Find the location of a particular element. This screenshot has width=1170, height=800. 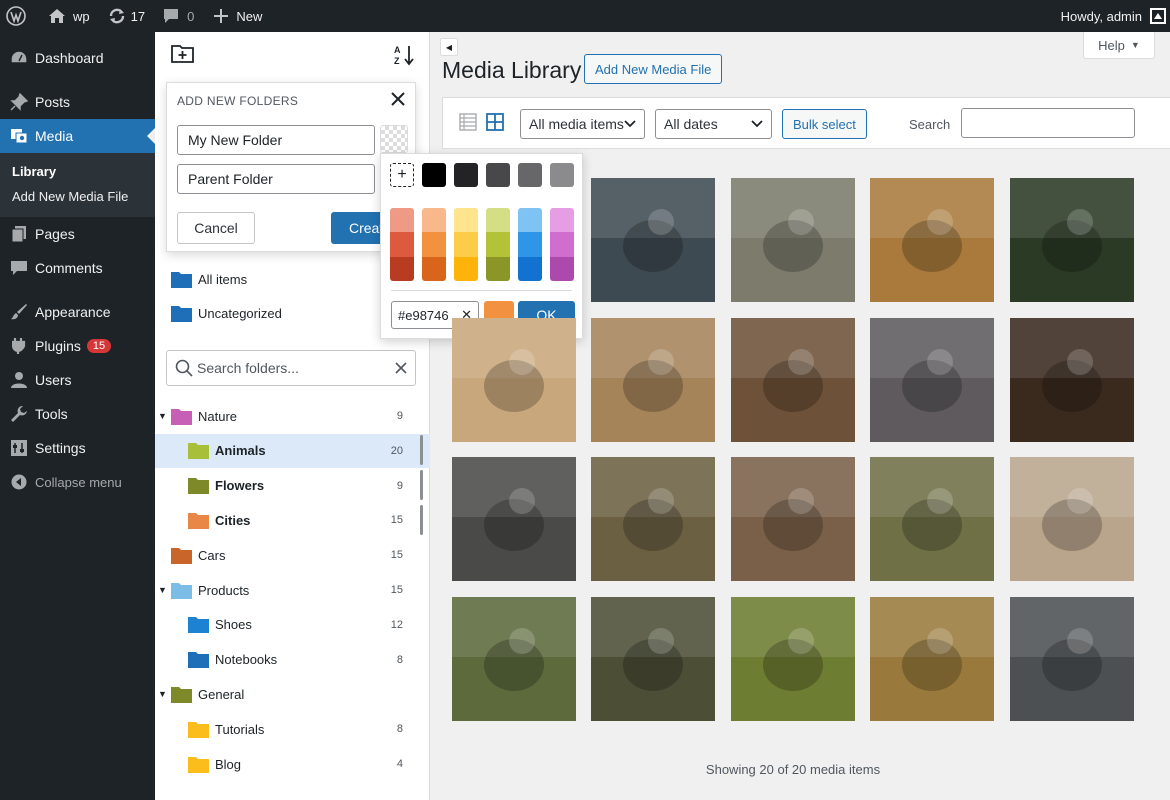

my-account: Howdy, admin is located at coordinates (1115, 16).